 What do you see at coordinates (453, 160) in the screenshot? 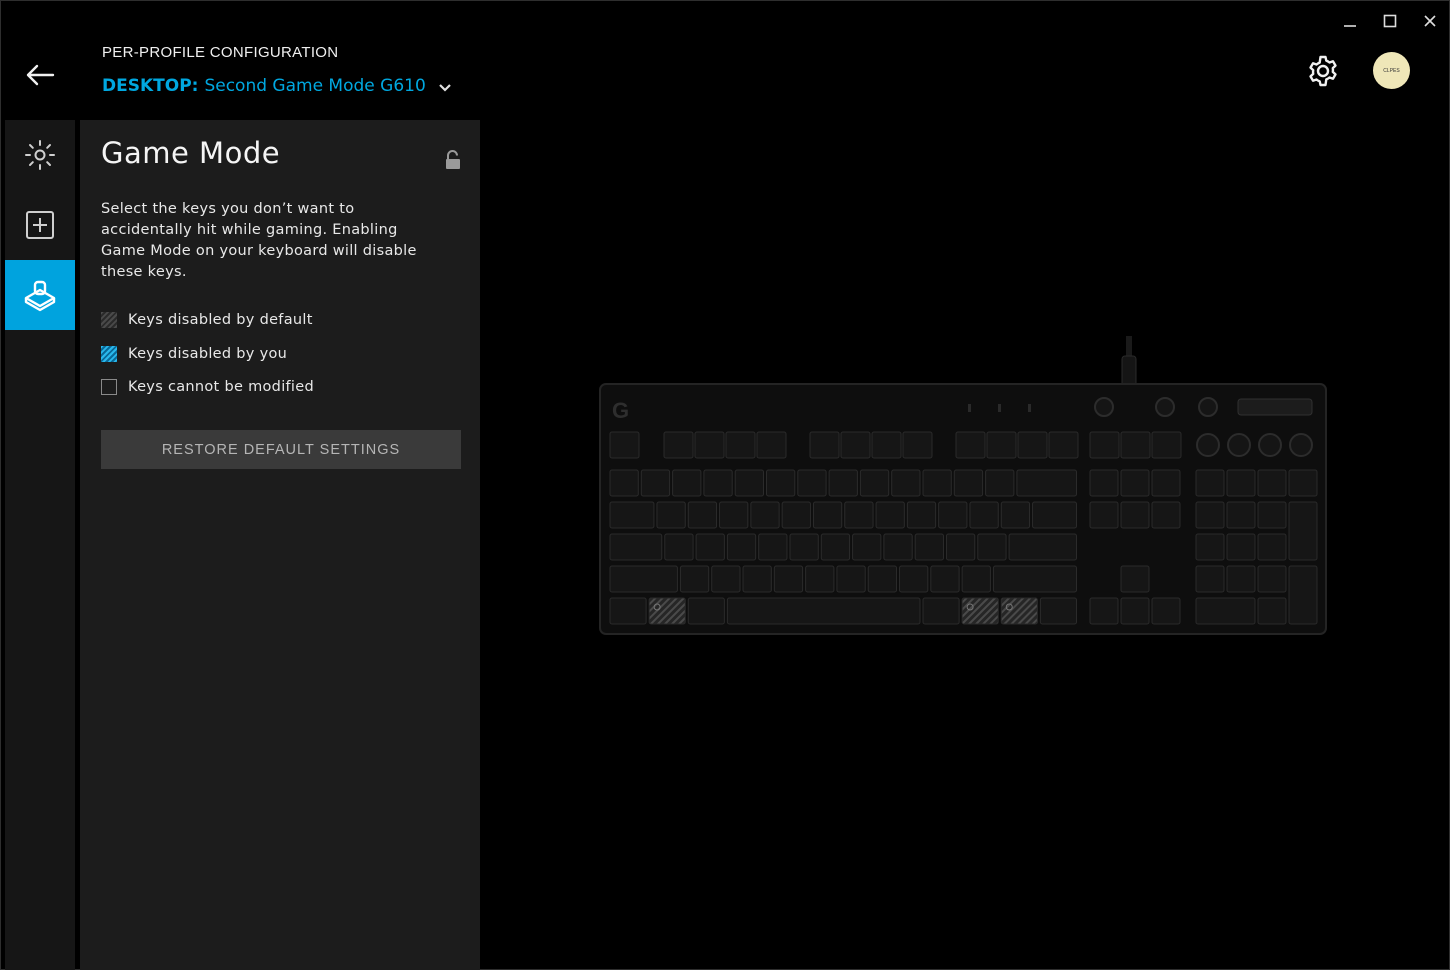
I see `unlock-icon` at bounding box center [453, 160].